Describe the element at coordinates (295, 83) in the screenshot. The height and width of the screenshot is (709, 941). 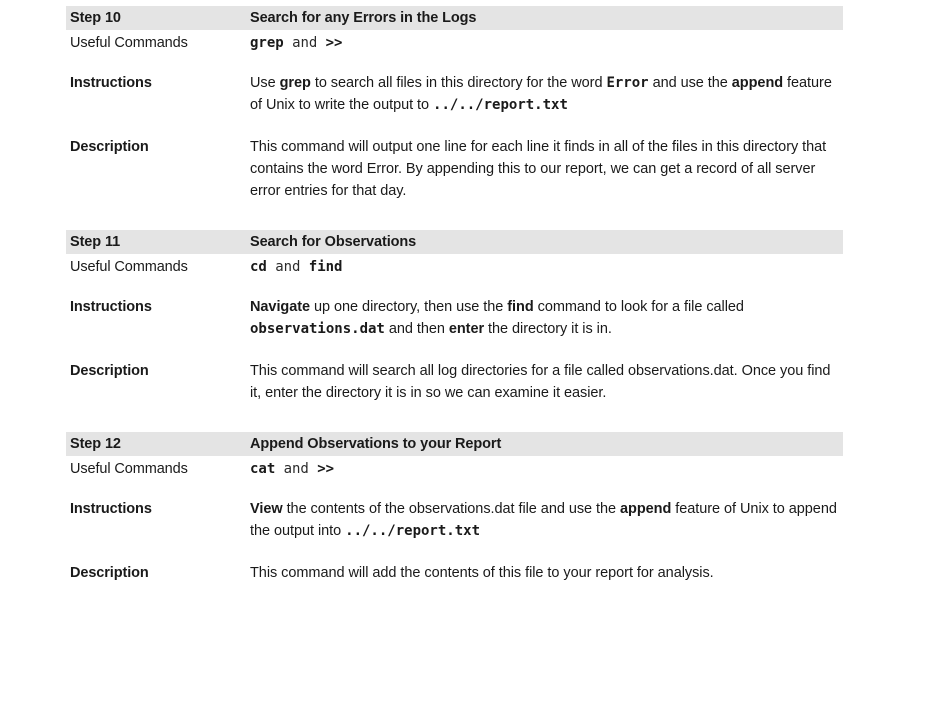
I see `emphasis-text: grep` at that location.